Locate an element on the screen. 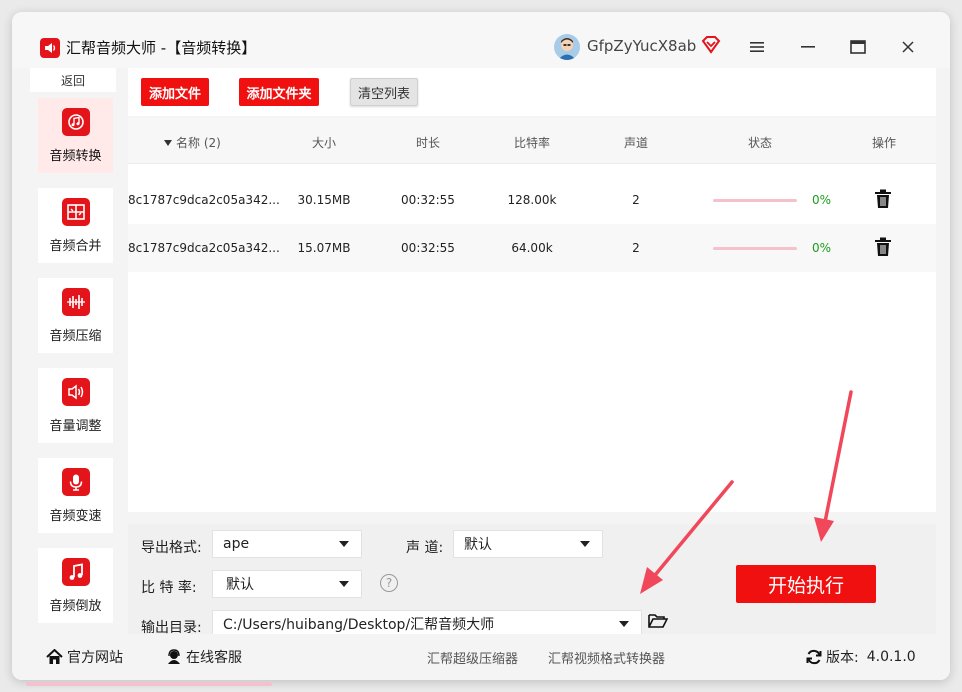 The image size is (962, 692). headset-icon is located at coordinates (174, 656).